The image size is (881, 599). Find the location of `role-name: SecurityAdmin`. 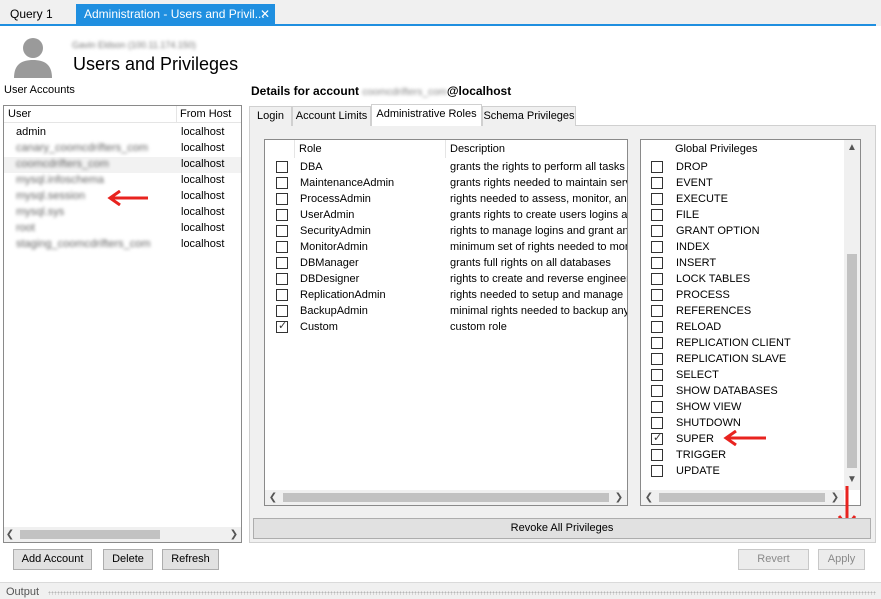

role-name: SecurityAdmin is located at coordinates (335, 231).